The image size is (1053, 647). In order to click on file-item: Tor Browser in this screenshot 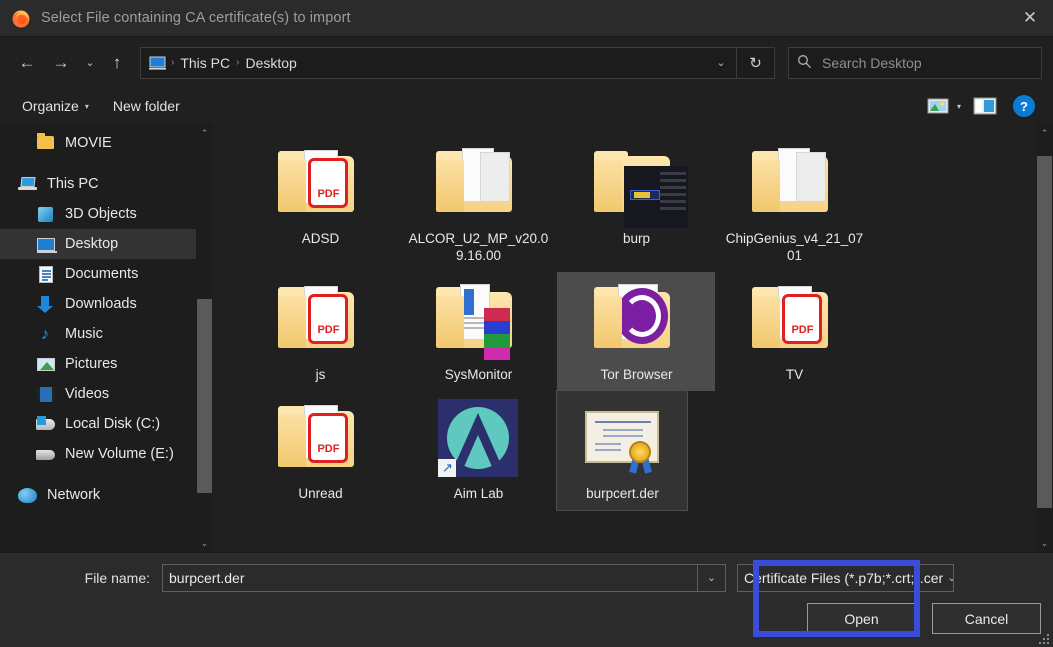, I will do `click(636, 331)`.